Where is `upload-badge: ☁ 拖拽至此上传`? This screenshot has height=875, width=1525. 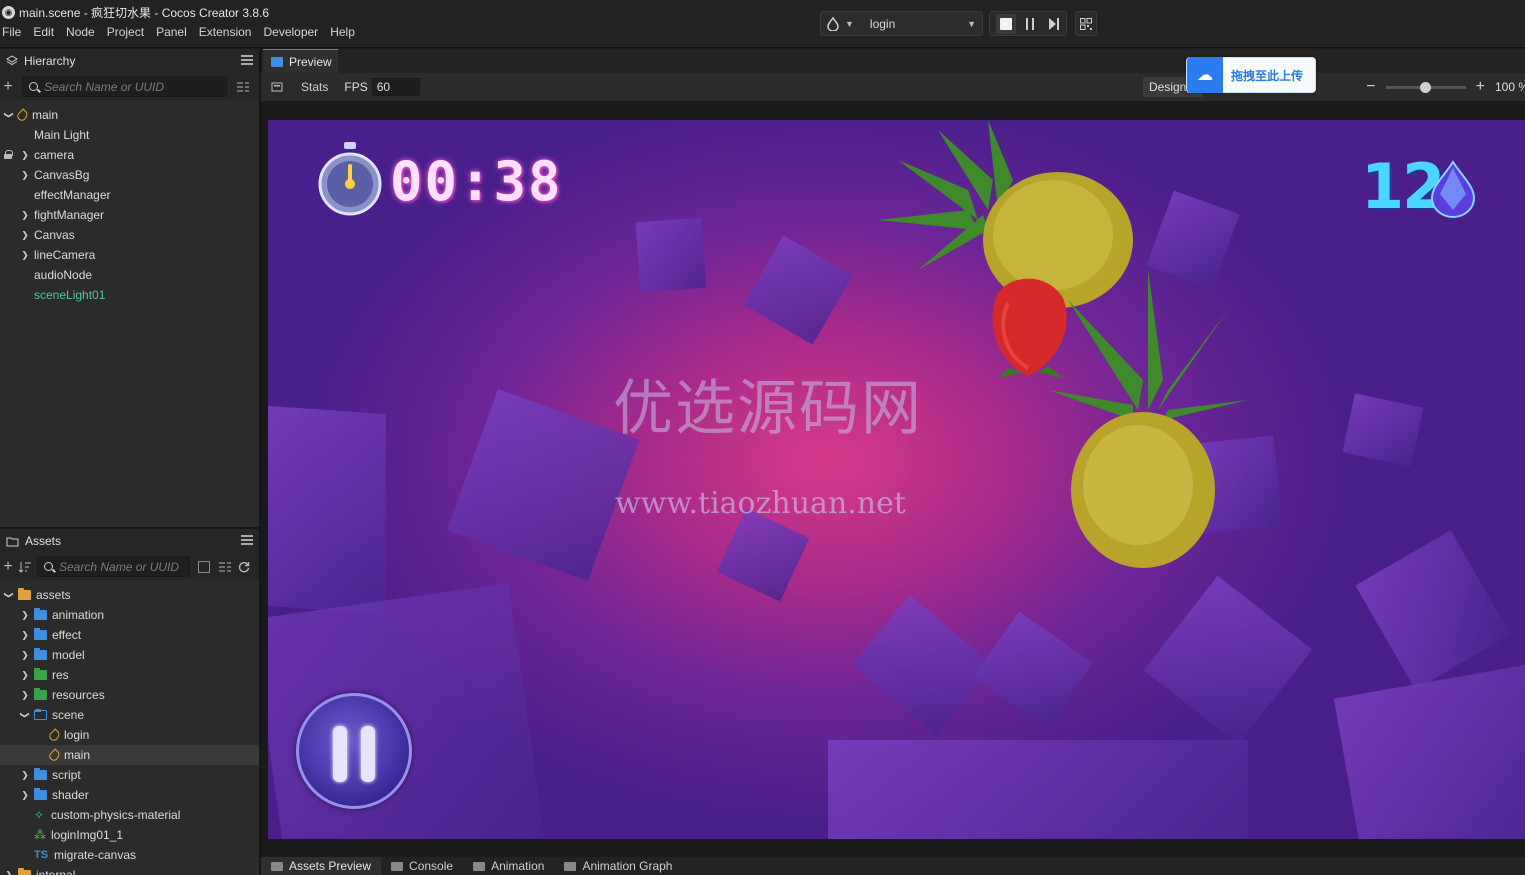
upload-badge: ☁ 拖拽至此上传 is located at coordinates (1251, 75).